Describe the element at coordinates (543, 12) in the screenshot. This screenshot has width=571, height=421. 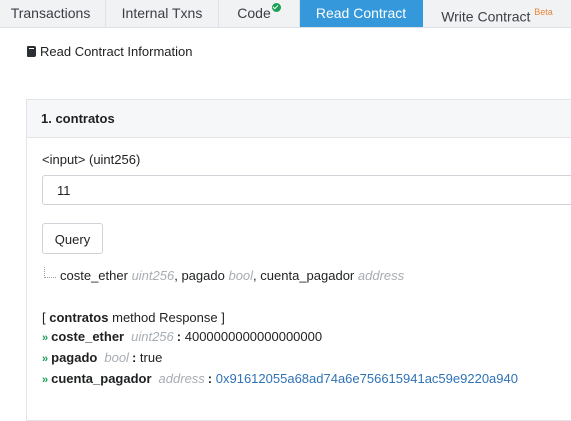
I see `beta-badge: Beta` at that location.